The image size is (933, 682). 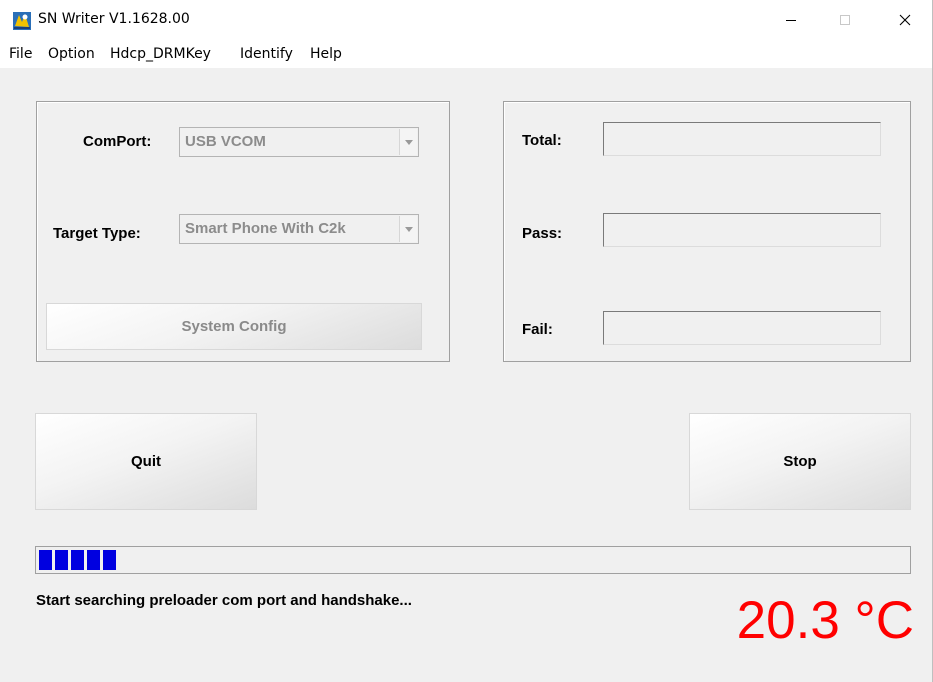 I want to click on comport-value: USB VCOM, so click(x=225, y=141).